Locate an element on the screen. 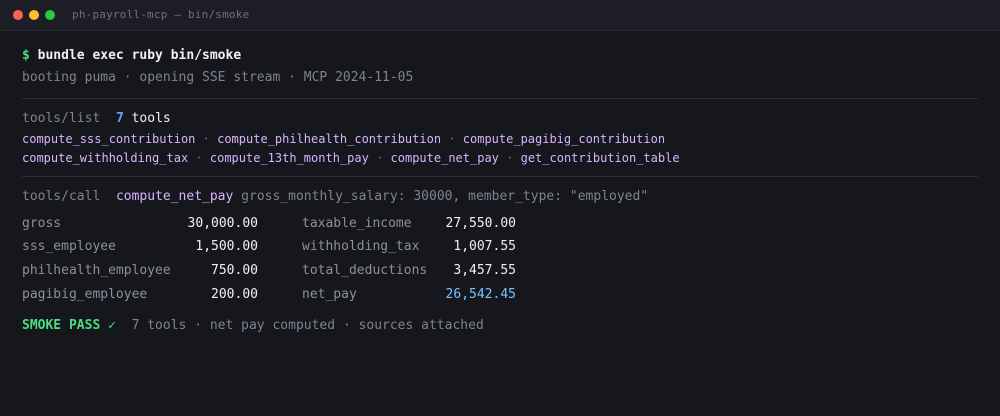  minimize-button is located at coordinates (34, 15).